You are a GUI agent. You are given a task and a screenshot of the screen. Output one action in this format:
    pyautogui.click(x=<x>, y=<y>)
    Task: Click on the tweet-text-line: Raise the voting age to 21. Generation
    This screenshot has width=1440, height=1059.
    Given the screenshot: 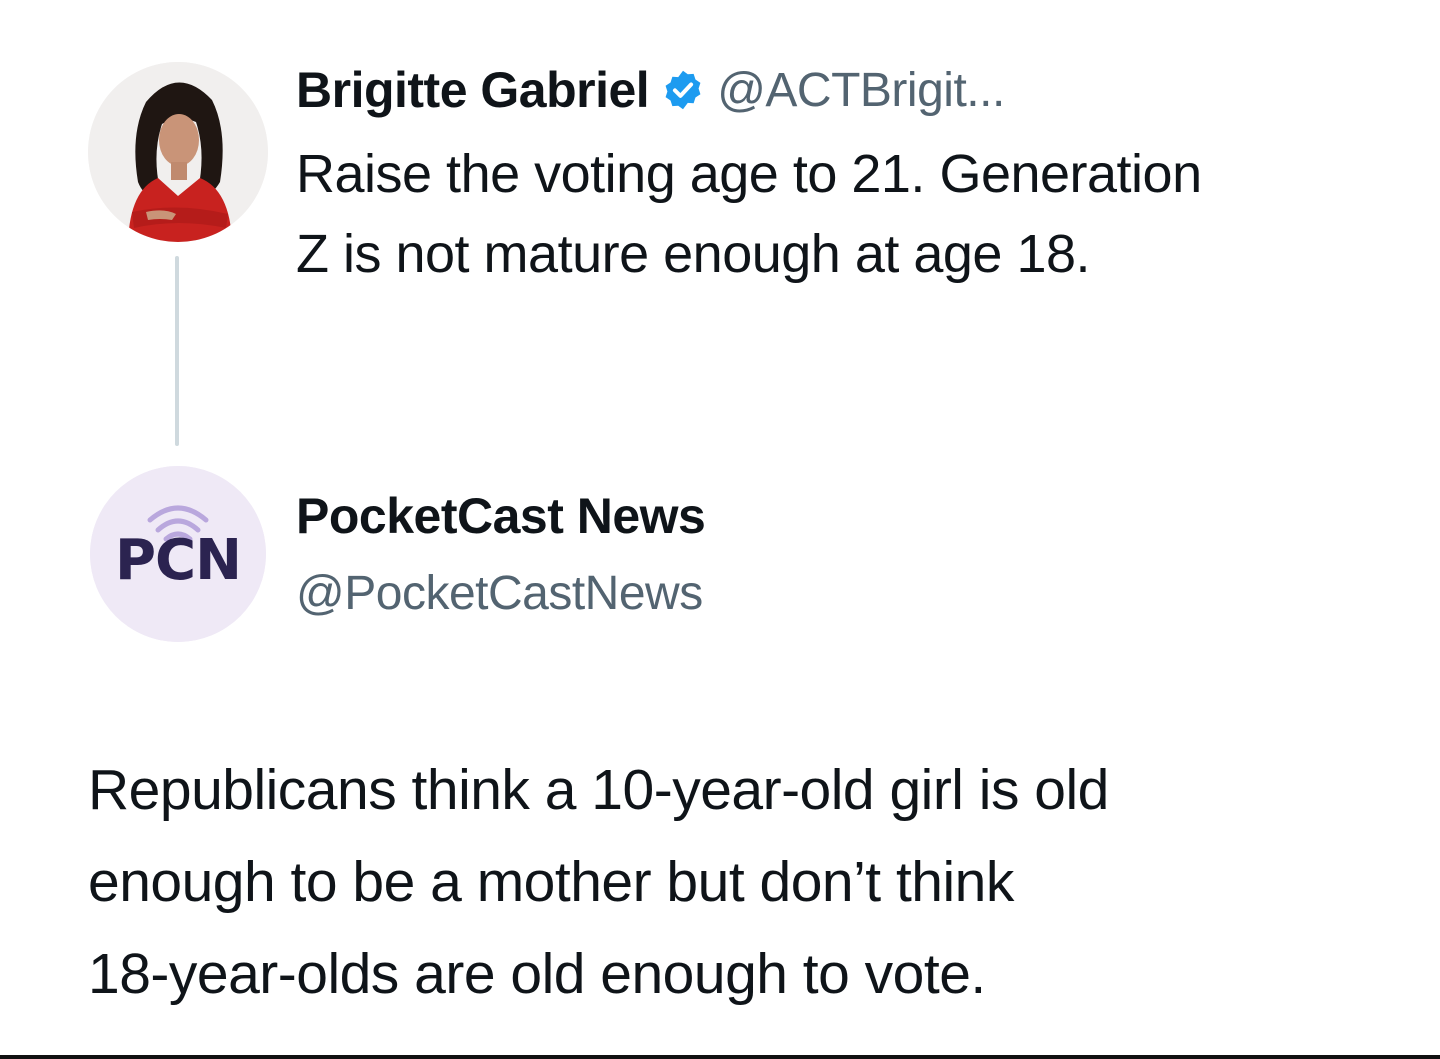 What is the action you would take?
    pyautogui.click(x=749, y=174)
    